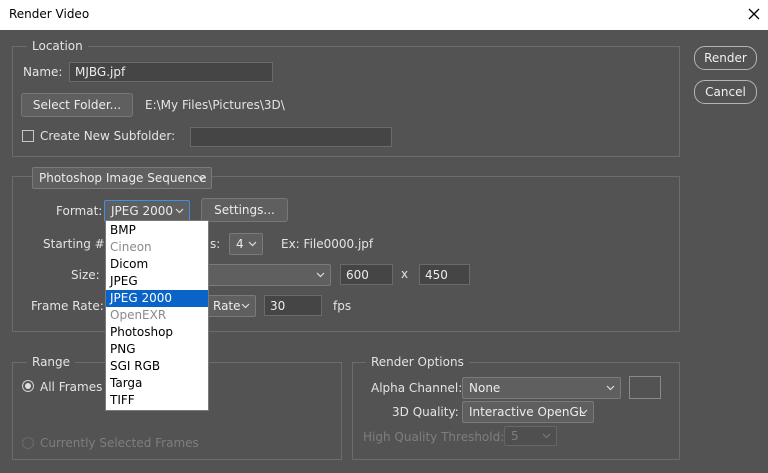  I want to click on format-option-cineon: Cineon, so click(131, 247).